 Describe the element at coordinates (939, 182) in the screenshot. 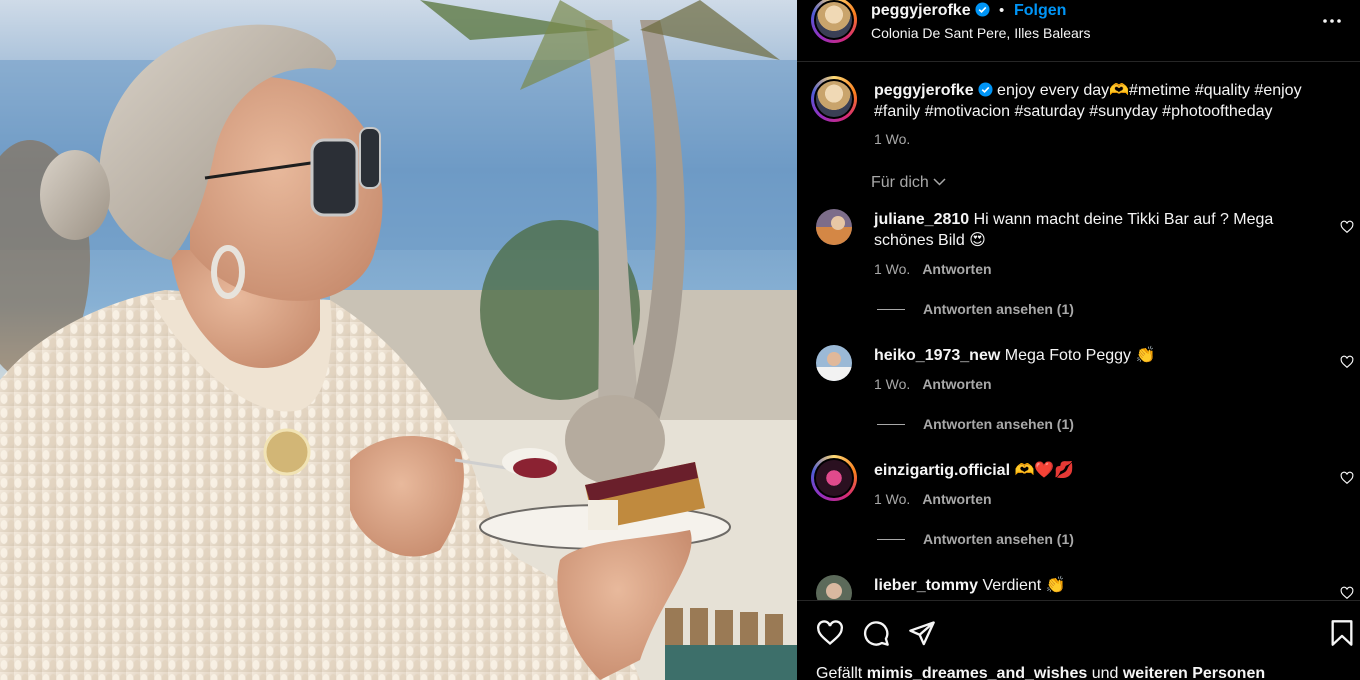

I see `chevron-down-icon` at that location.